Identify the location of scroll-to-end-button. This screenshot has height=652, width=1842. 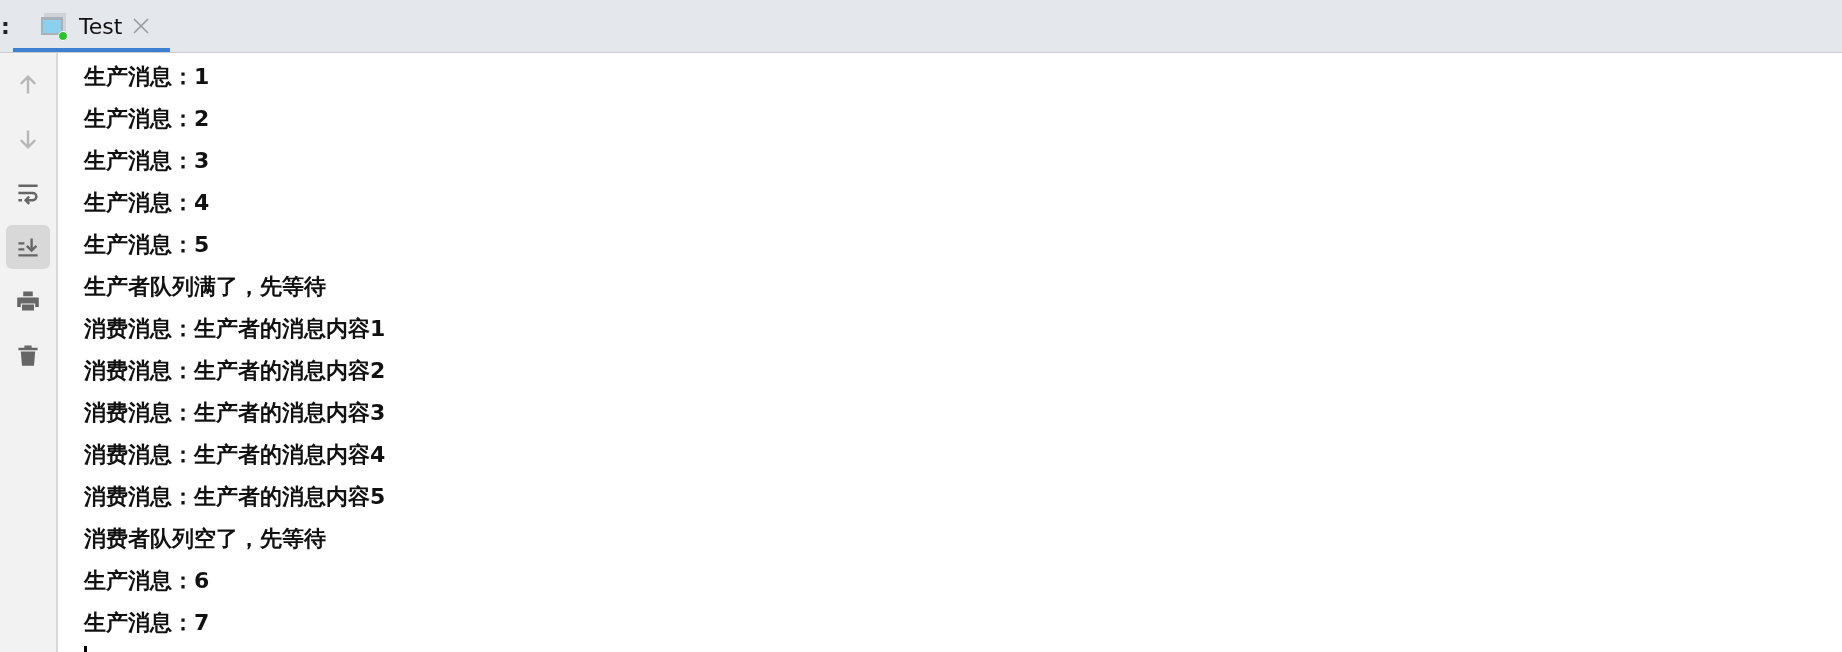
(28, 247).